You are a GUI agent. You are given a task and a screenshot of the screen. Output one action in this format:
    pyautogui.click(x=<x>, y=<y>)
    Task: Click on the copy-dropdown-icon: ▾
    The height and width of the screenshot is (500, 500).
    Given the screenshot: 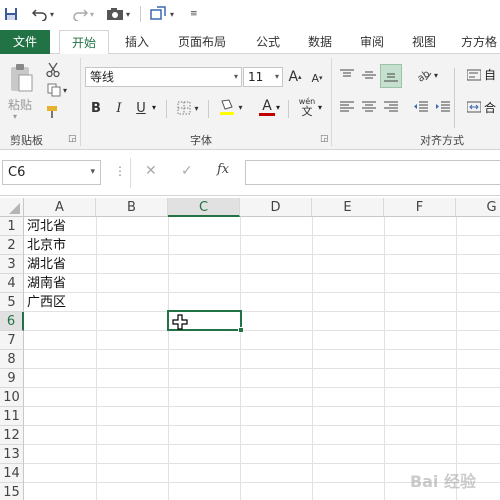 What is the action you would take?
    pyautogui.click(x=65, y=90)
    